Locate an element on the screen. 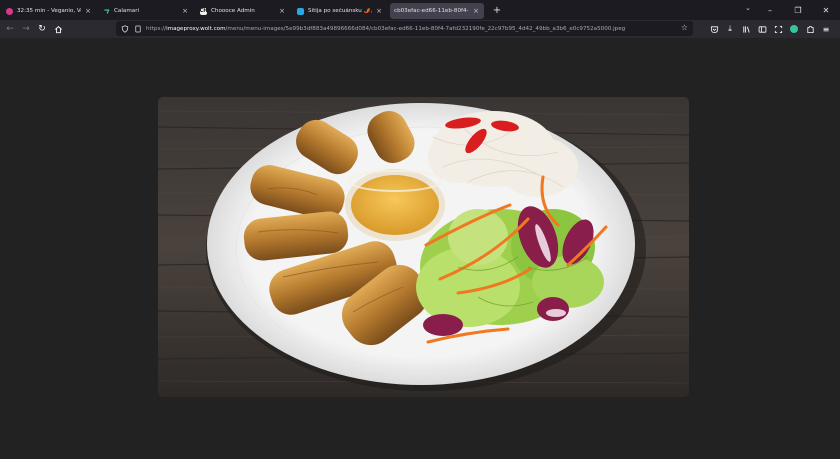 This screenshot has width=840, height=459. list-all-tabs-icon: ⌄ is located at coordinates (748, 8).